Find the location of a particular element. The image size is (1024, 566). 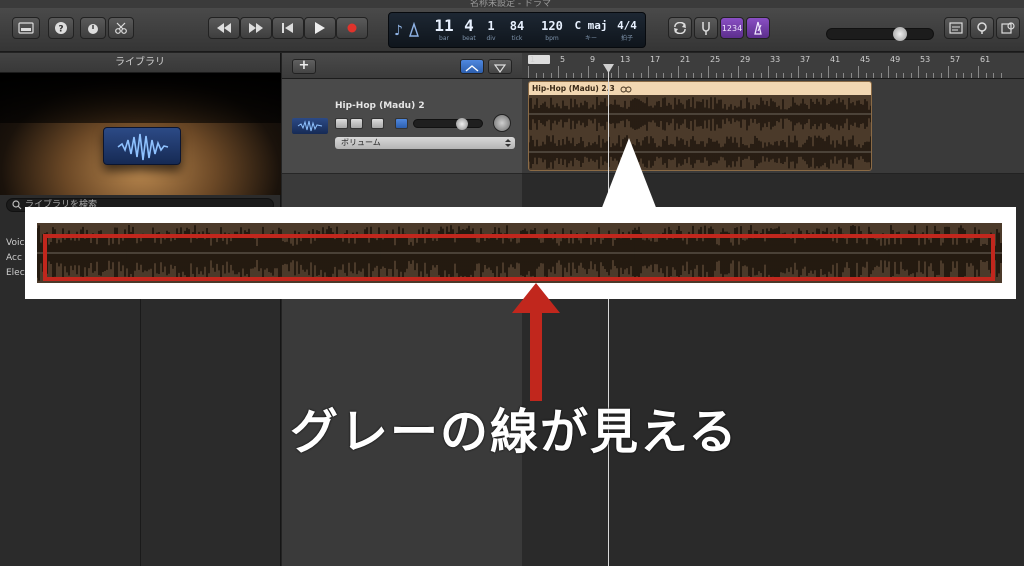

region-name-label: Hip-Hop (Madu) 2.3 is located at coordinates (573, 88).